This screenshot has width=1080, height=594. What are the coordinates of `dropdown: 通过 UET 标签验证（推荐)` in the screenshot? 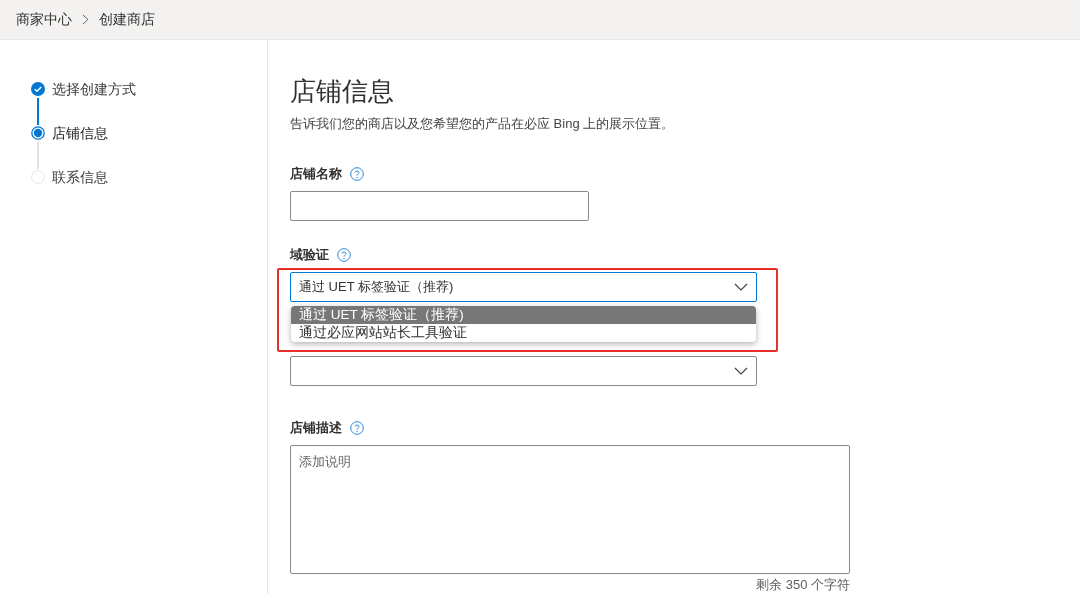 It's located at (523, 287).